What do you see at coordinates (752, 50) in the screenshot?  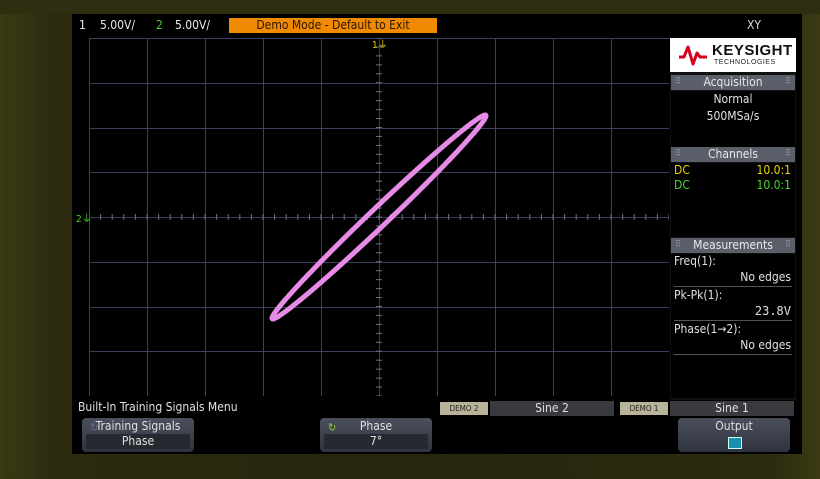 I see `brand-name: KEYSIGHT` at bounding box center [752, 50].